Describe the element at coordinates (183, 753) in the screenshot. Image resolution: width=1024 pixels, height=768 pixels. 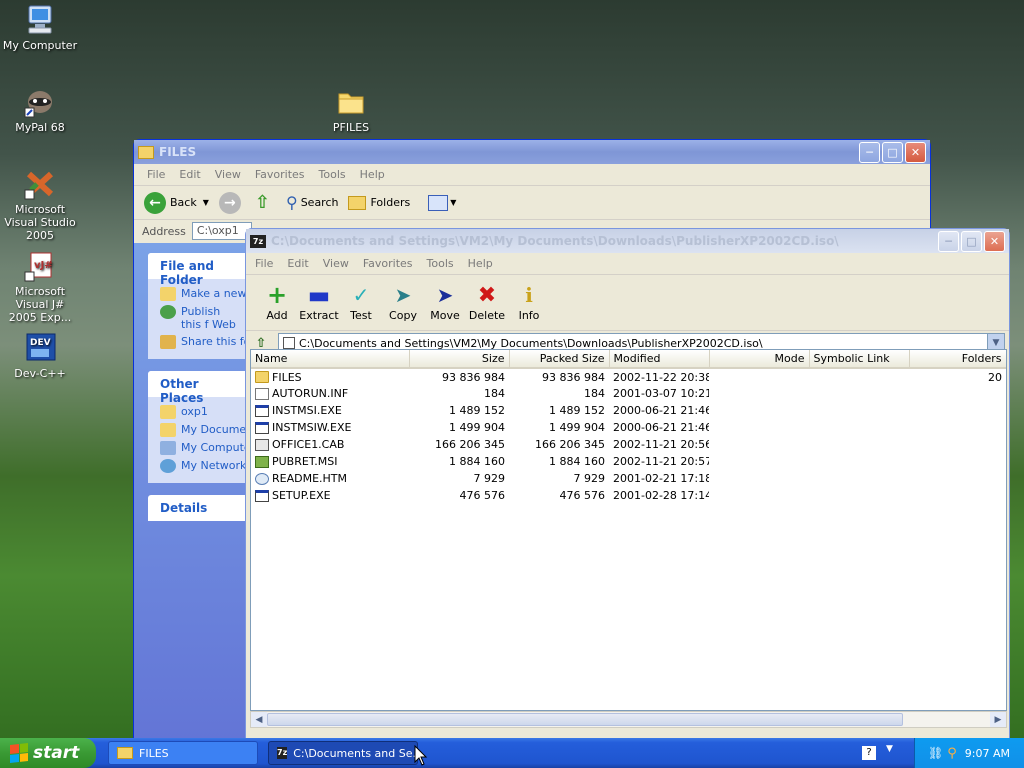
I see `taskbar-item-files: FILES` at that location.